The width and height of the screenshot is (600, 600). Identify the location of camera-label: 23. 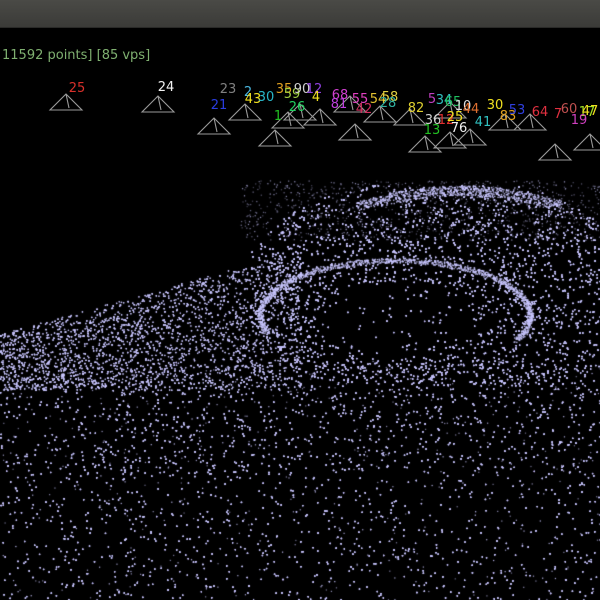
(228, 89).